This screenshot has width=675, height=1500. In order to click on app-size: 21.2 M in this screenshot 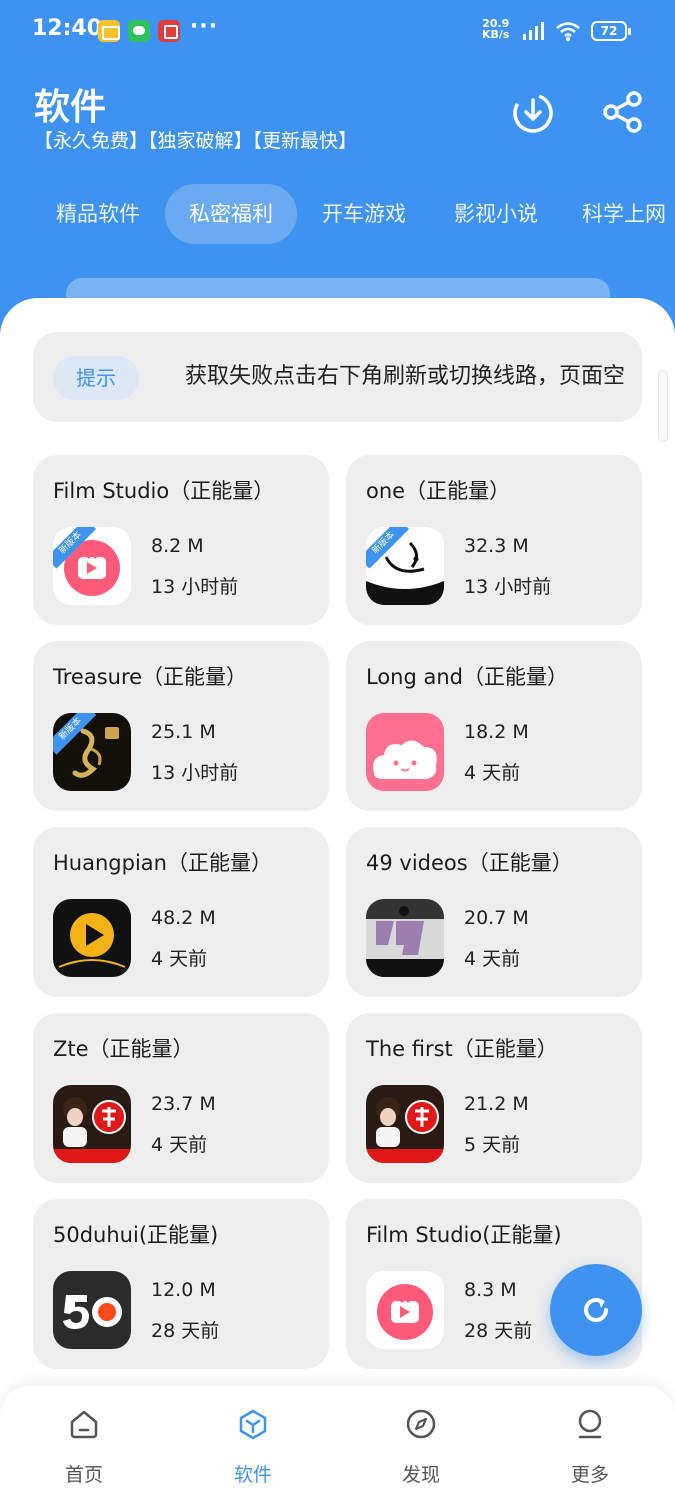, I will do `click(496, 1104)`.